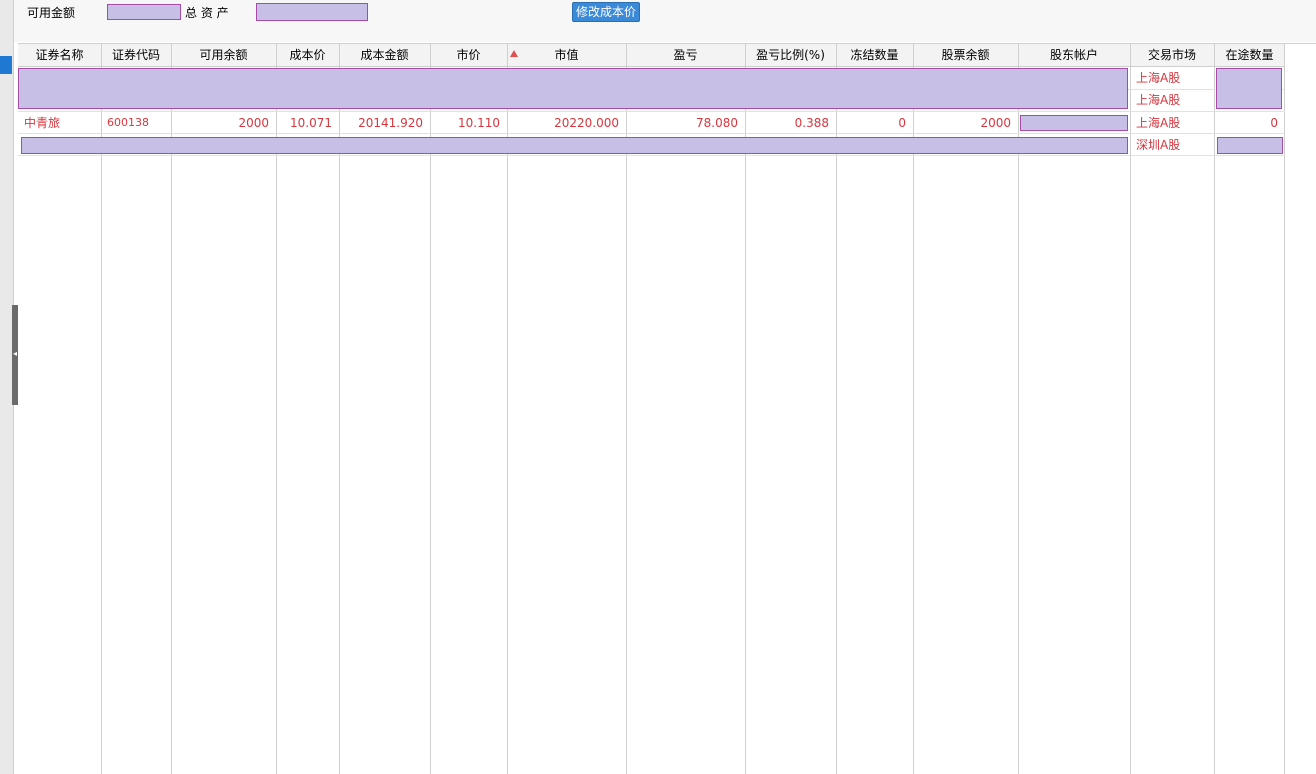 The width and height of the screenshot is (1316, 774). What do you see at coordinates (685, 123) in the screenshot?
I see `table-row-3-profit-loss: 78.080` at bounding box center [685, 123].